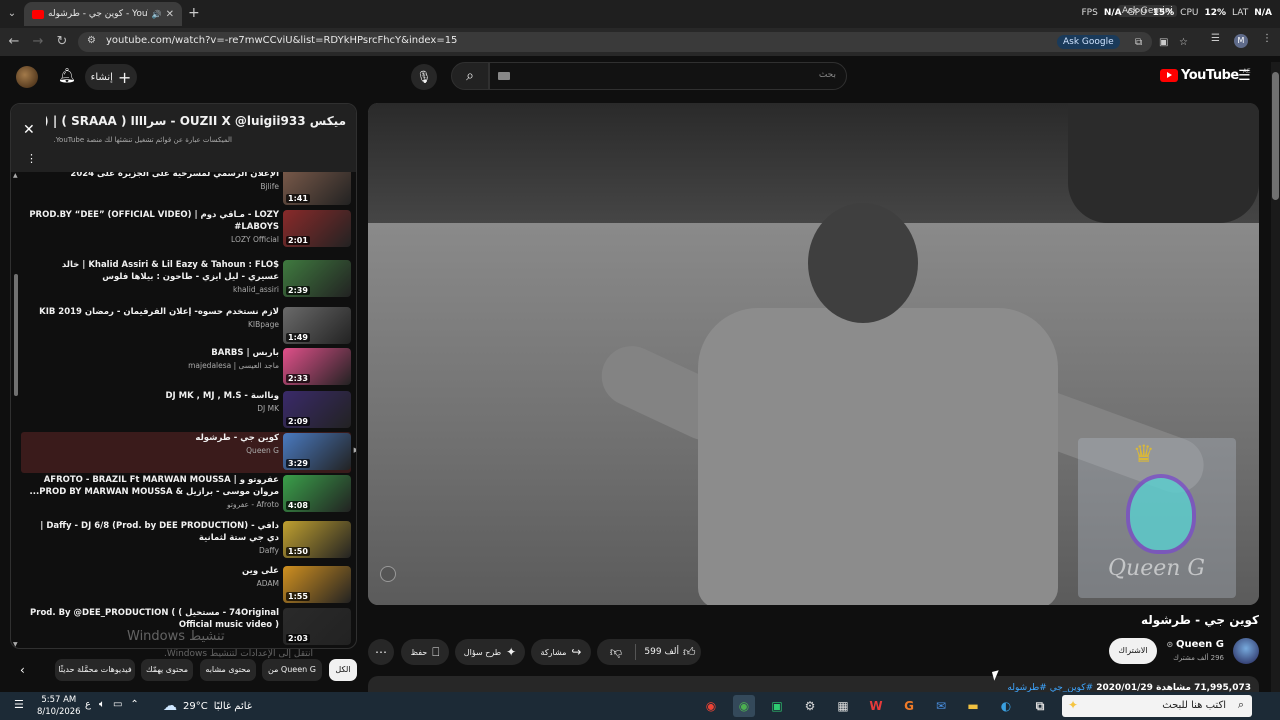 The width and height of the screenshot is (1280, 720). I want to click on create-button: إنشاء +, so click(111, 77).